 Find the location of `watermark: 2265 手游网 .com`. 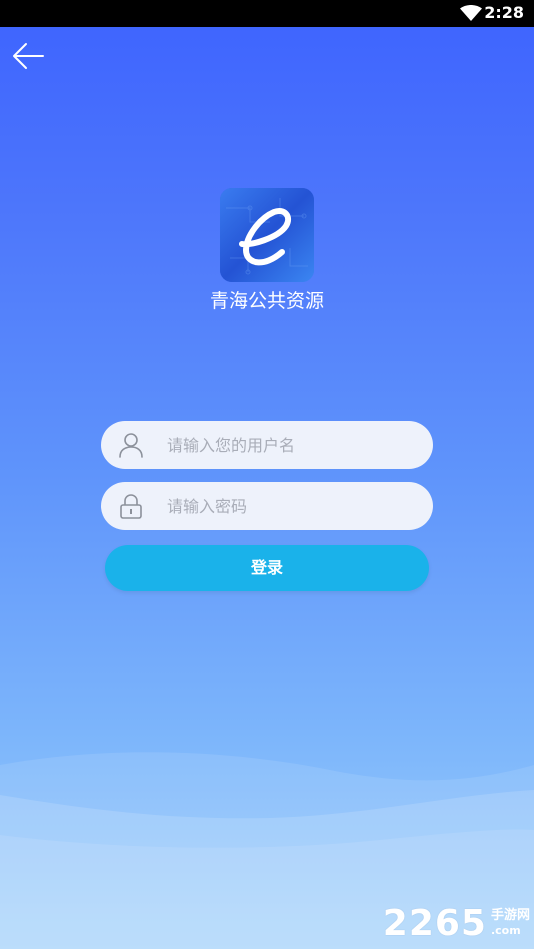

watermark: 2265 手游网 .com is located at coordinates (456, 923).